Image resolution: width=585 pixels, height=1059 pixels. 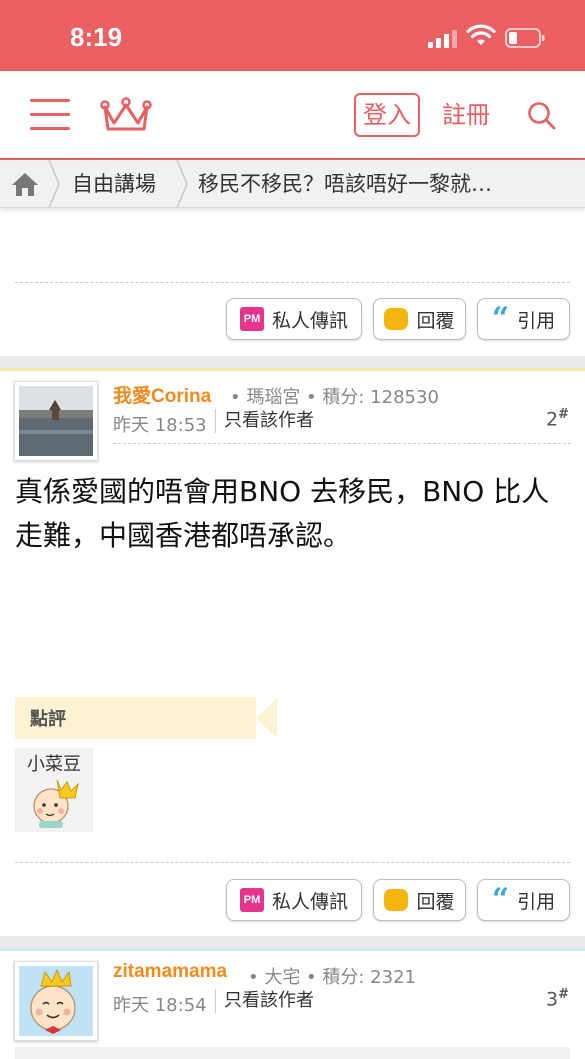 I want to click on status-bar: 8:19, so click(x=292, y=35).